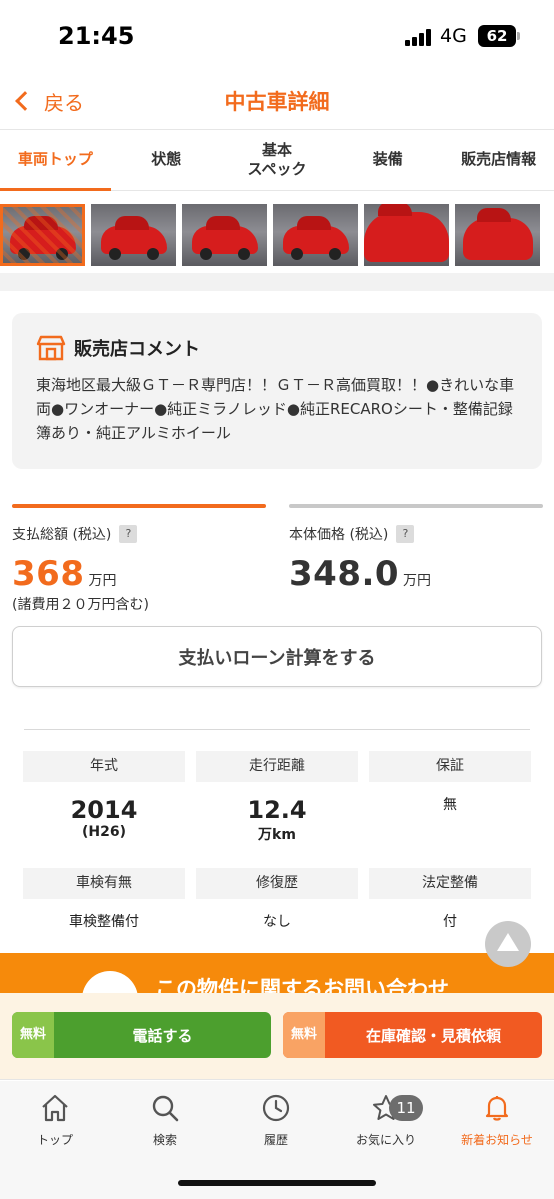 This screenshot has height=1199, width=554. Describe the element at coordinates (54, 1140) in the screenshot. I see `tabbar-label: トップ` at that location.